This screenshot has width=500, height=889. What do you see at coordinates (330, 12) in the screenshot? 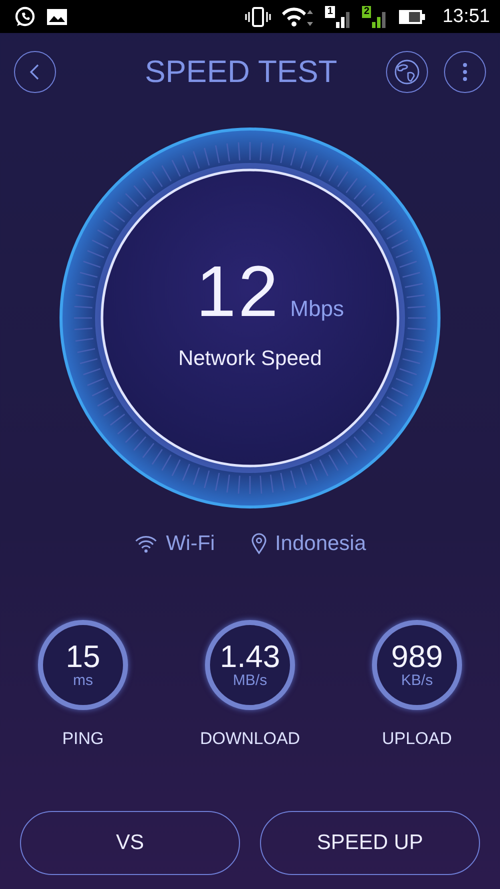
I see `sim-number: 1` at bounding box center [330, 12].